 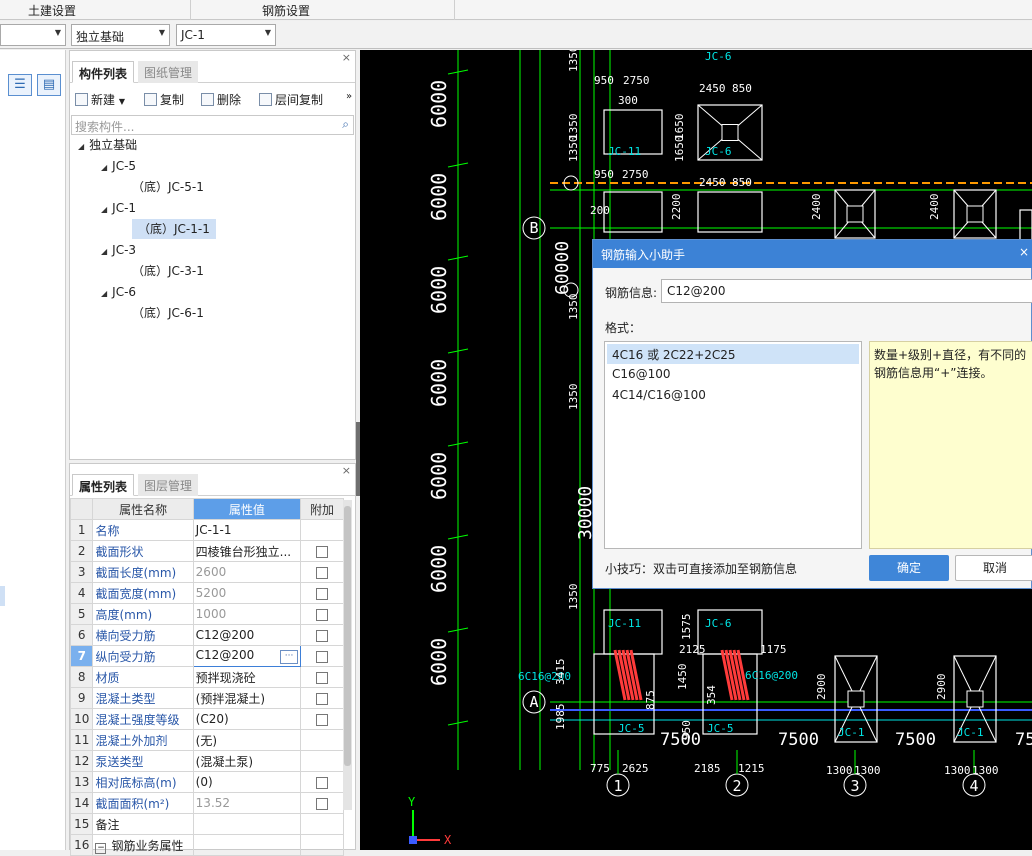 I want to click on list-item: C16@100, so click(x=733, y=375).